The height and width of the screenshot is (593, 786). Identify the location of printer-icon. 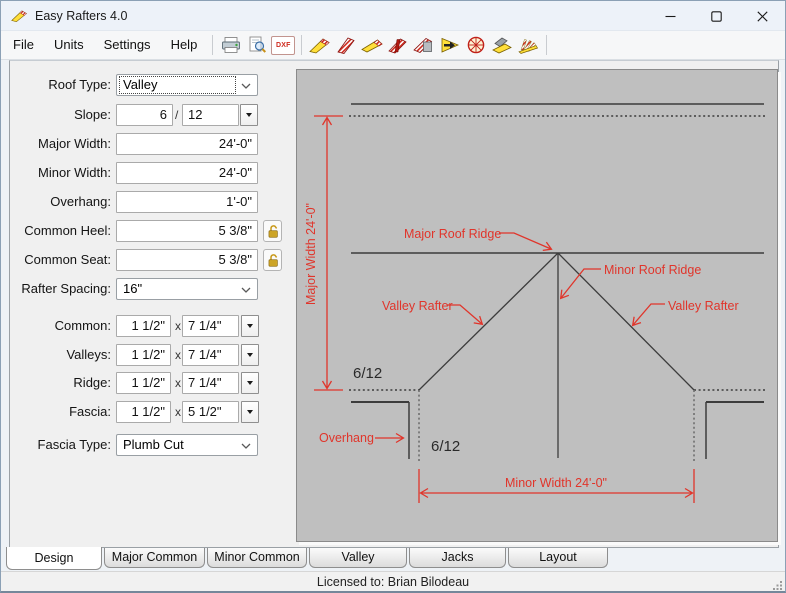
(231, 45).